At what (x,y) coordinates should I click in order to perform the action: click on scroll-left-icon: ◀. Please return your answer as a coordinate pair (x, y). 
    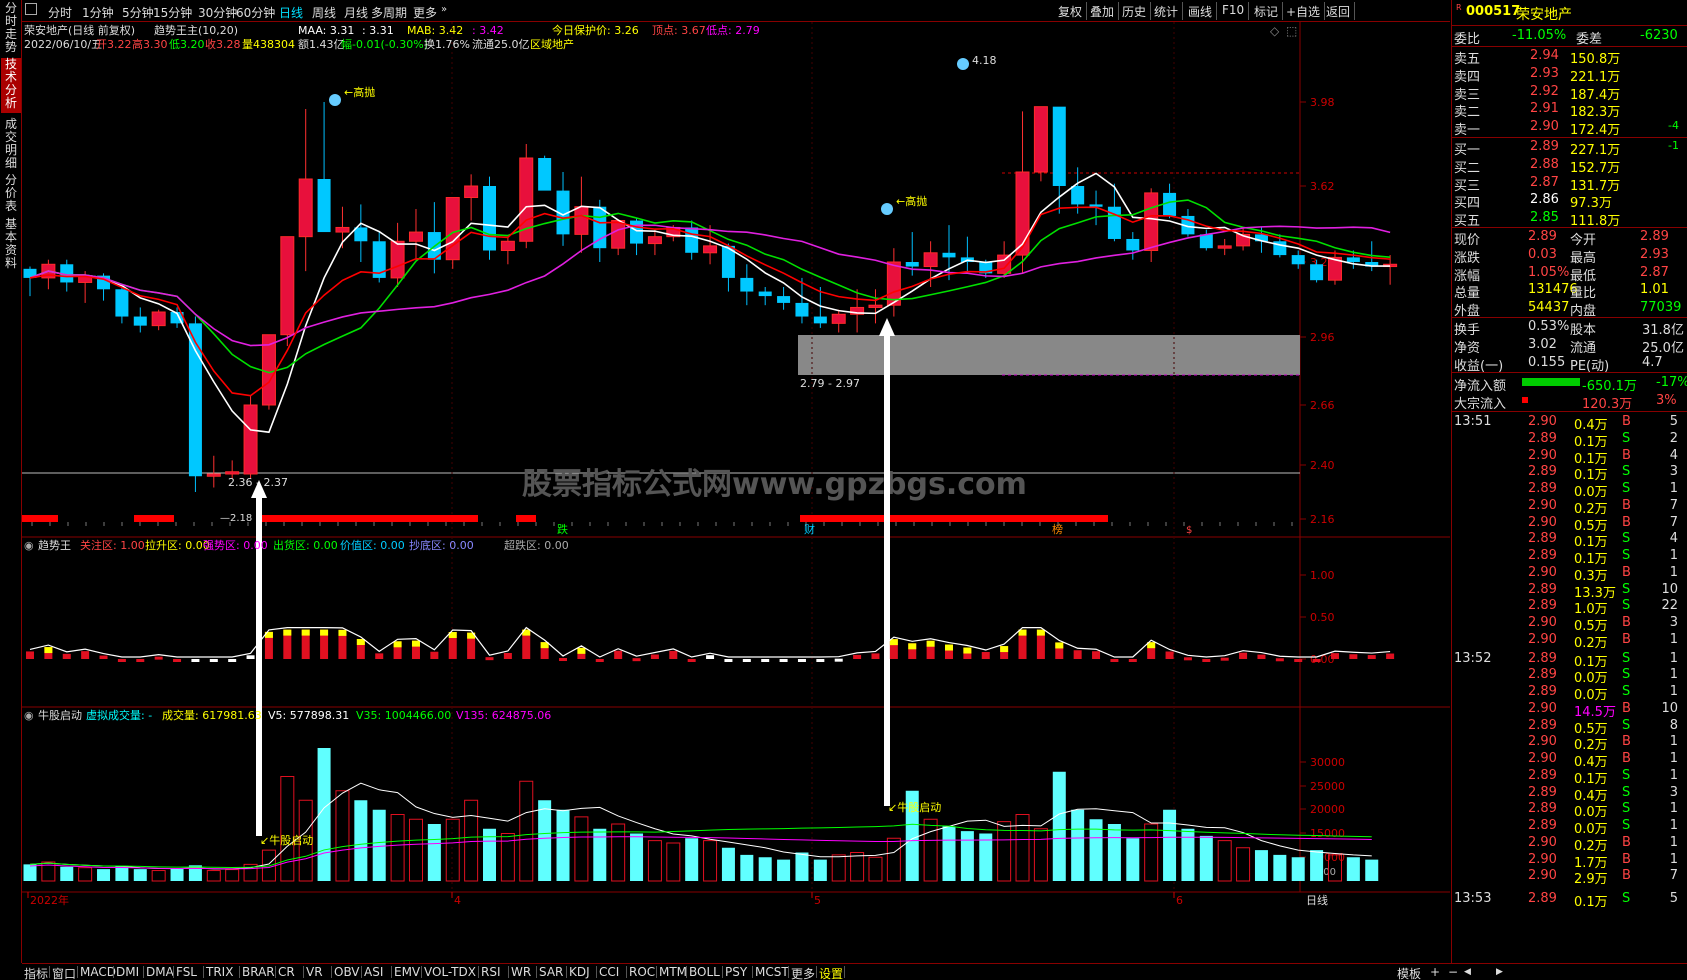
    Looking at the image, I should click on (1467, 972).